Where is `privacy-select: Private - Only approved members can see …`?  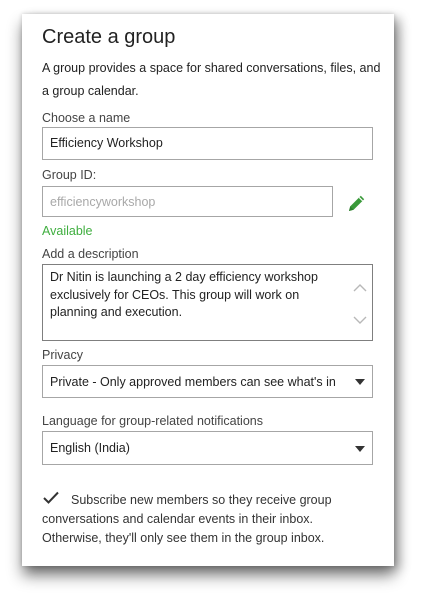
privacy-select: Private - Only approved members can see … is located at coordinates (207, 381).